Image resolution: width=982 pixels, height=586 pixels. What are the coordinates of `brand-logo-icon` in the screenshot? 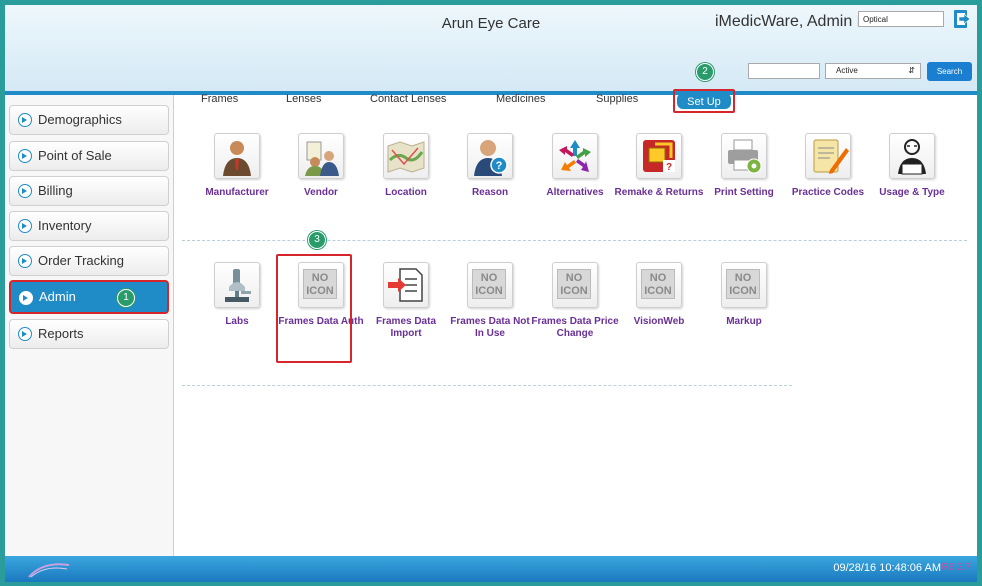 It's located at (49, 570).